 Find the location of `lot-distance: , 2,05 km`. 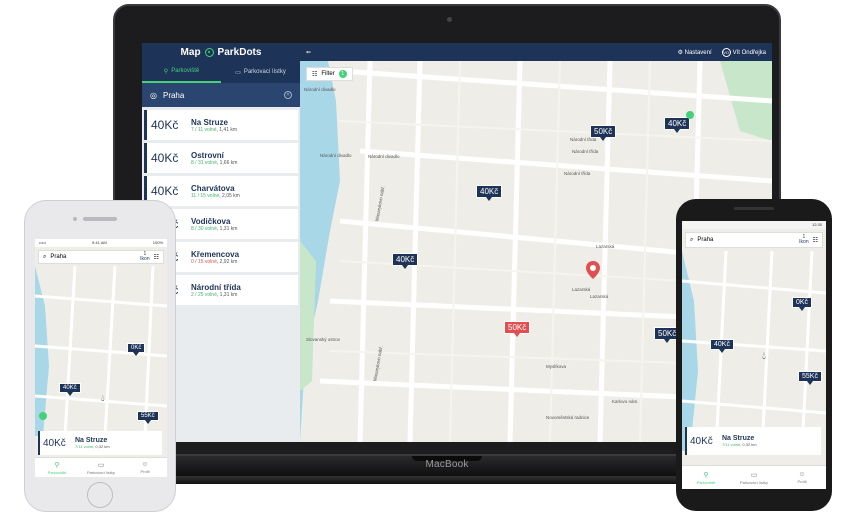

lot-distance: , 2,05 km is located at coordinates (229, 195).